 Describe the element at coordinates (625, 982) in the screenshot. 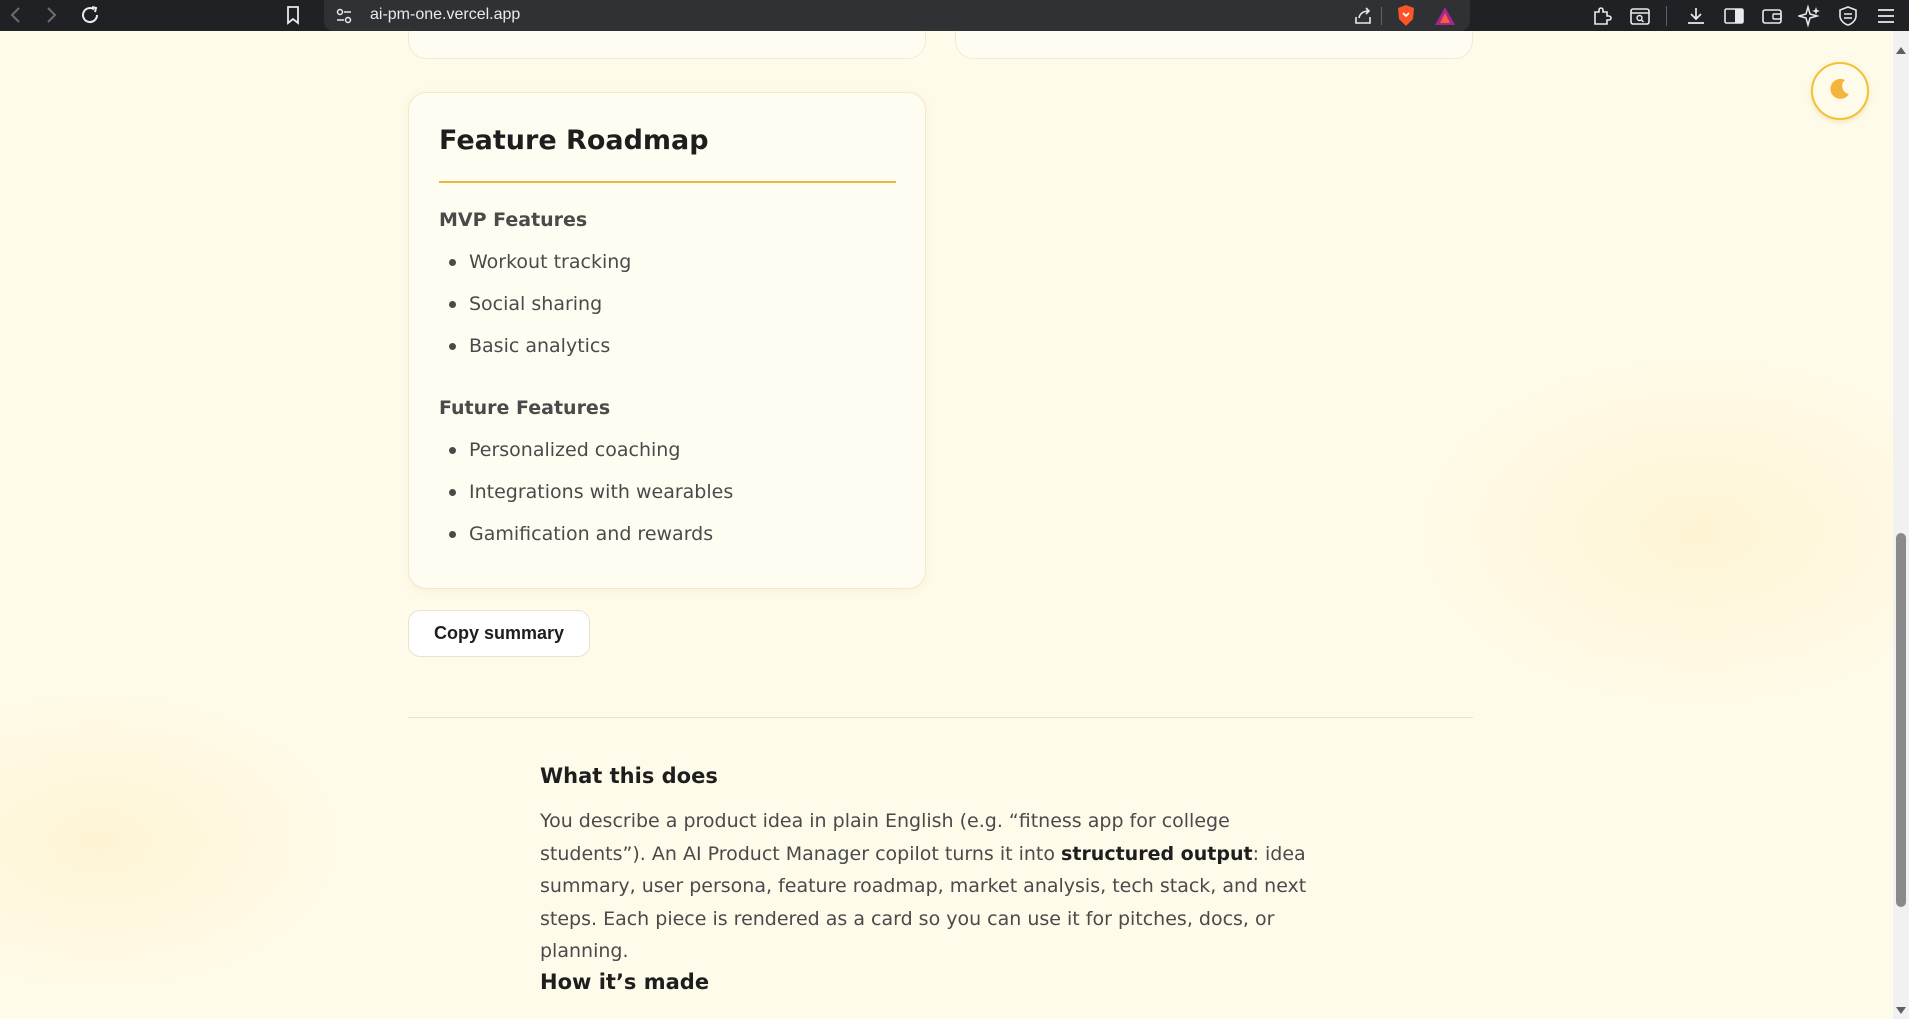

I see `how-its-made-heading: How it’s made` at that location.